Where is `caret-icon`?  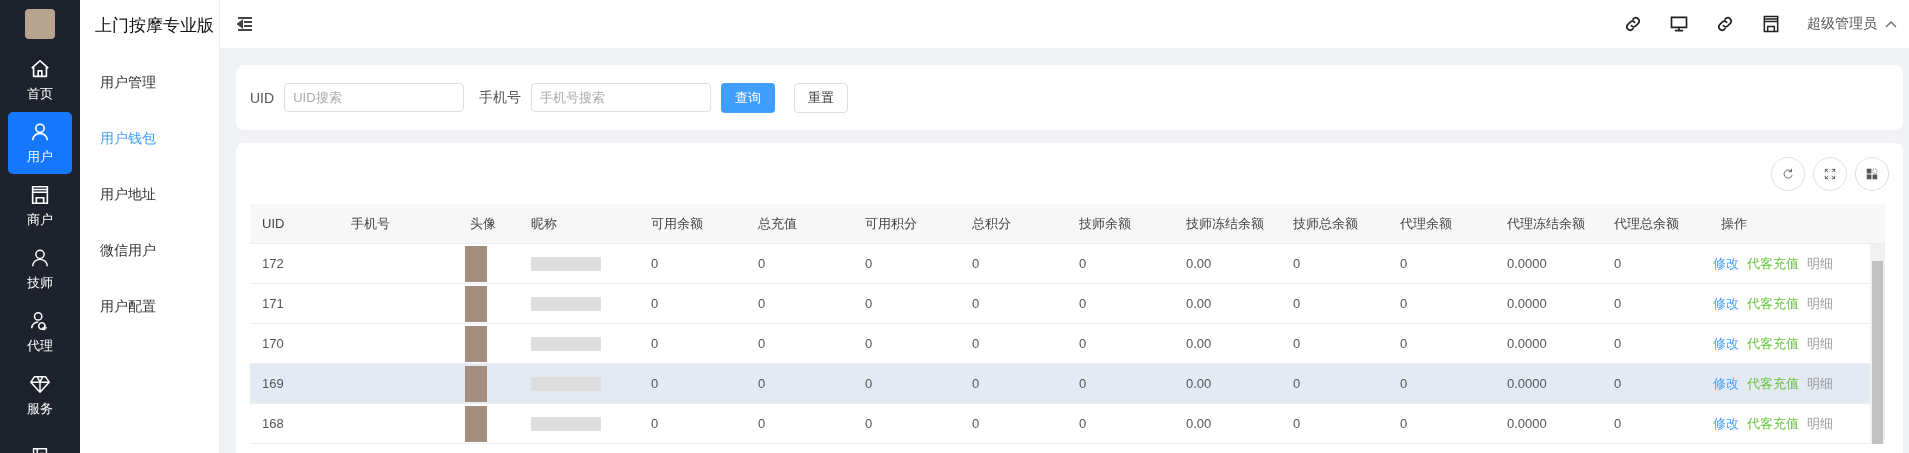
caret-icon is located at coordinates (1891, 24).